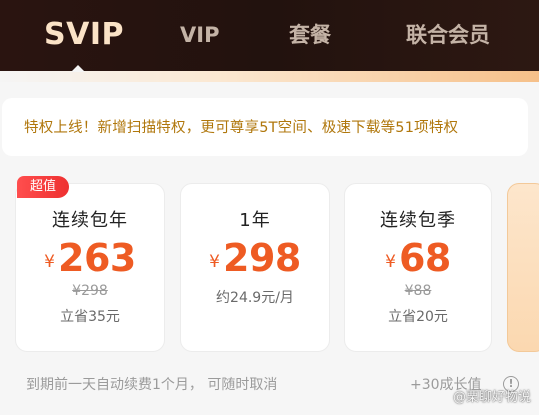 The height and width of the screenshot is (415, 539). What do you see at coordinates (241, 128) in the screenshot?
I see `privilege-banner-text: 特权上线！新增扫描特权，更可尊享5T空间、极速下载等51项特权` at bounding box center [241, 128].